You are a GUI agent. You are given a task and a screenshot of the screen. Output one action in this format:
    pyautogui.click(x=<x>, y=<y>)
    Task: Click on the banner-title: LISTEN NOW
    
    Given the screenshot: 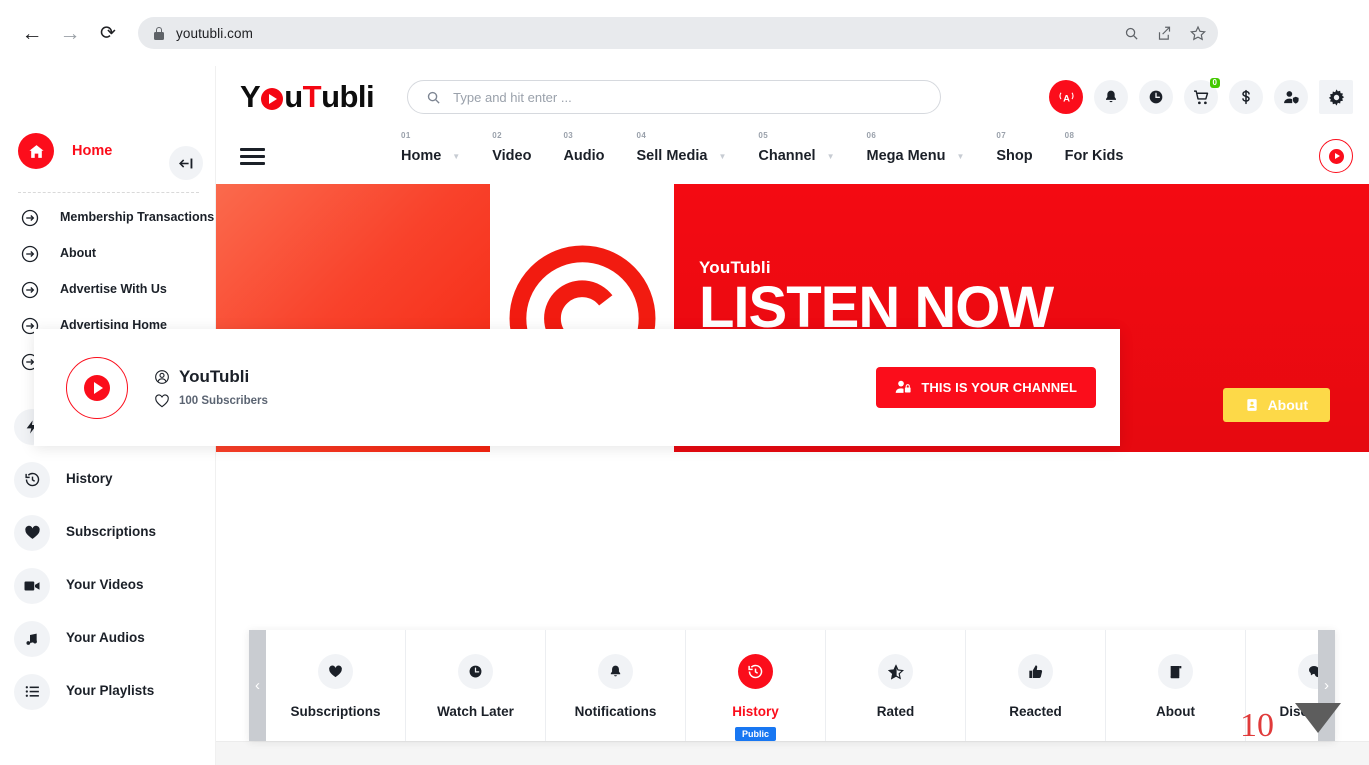 What is the action you would take?
    pyautogui.click(x=876, y=307)
    